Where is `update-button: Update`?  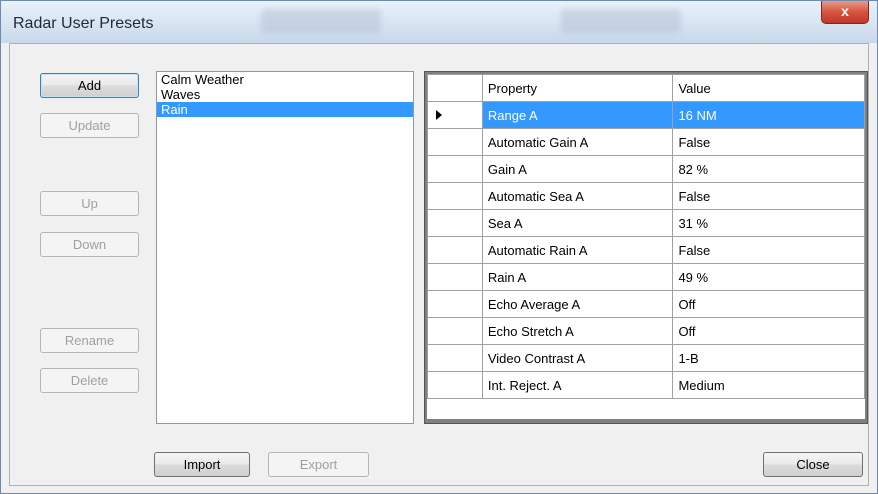 update-button: Update is located at coordinates (89, 125).